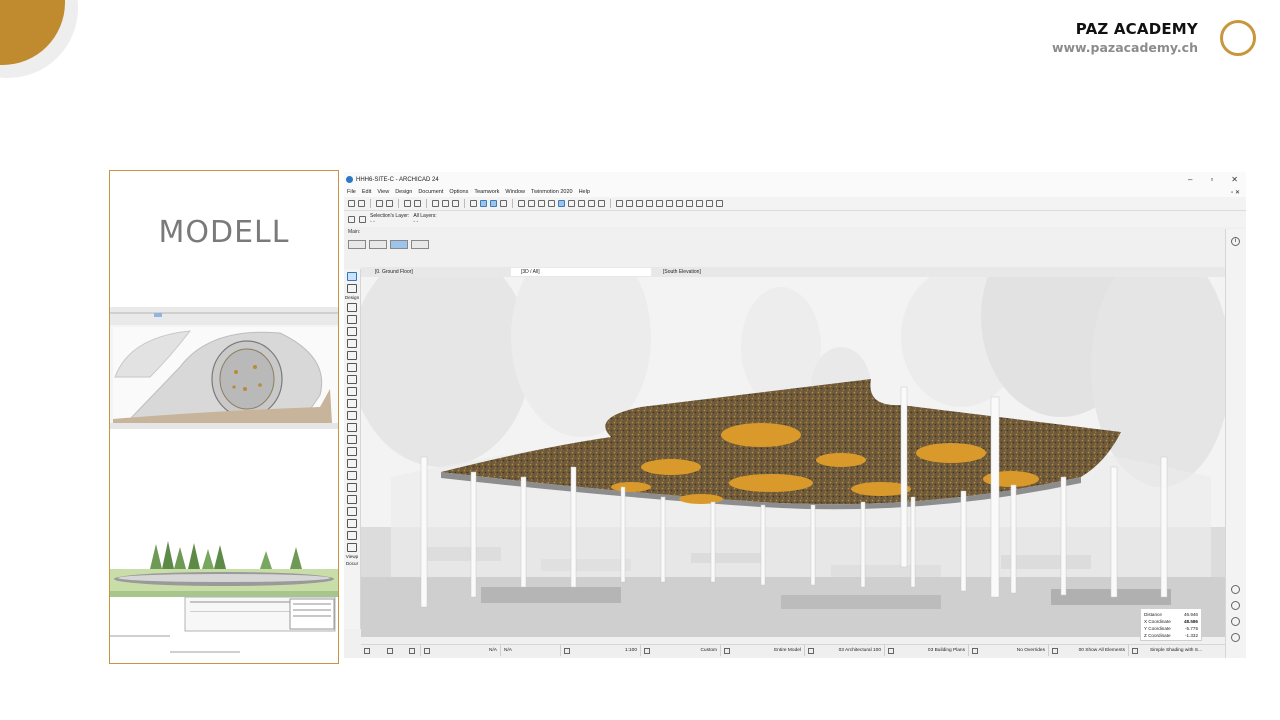  Describe the element at coordinates (403, 192) in the screenshot. I see `menu-design: Design` at that location.